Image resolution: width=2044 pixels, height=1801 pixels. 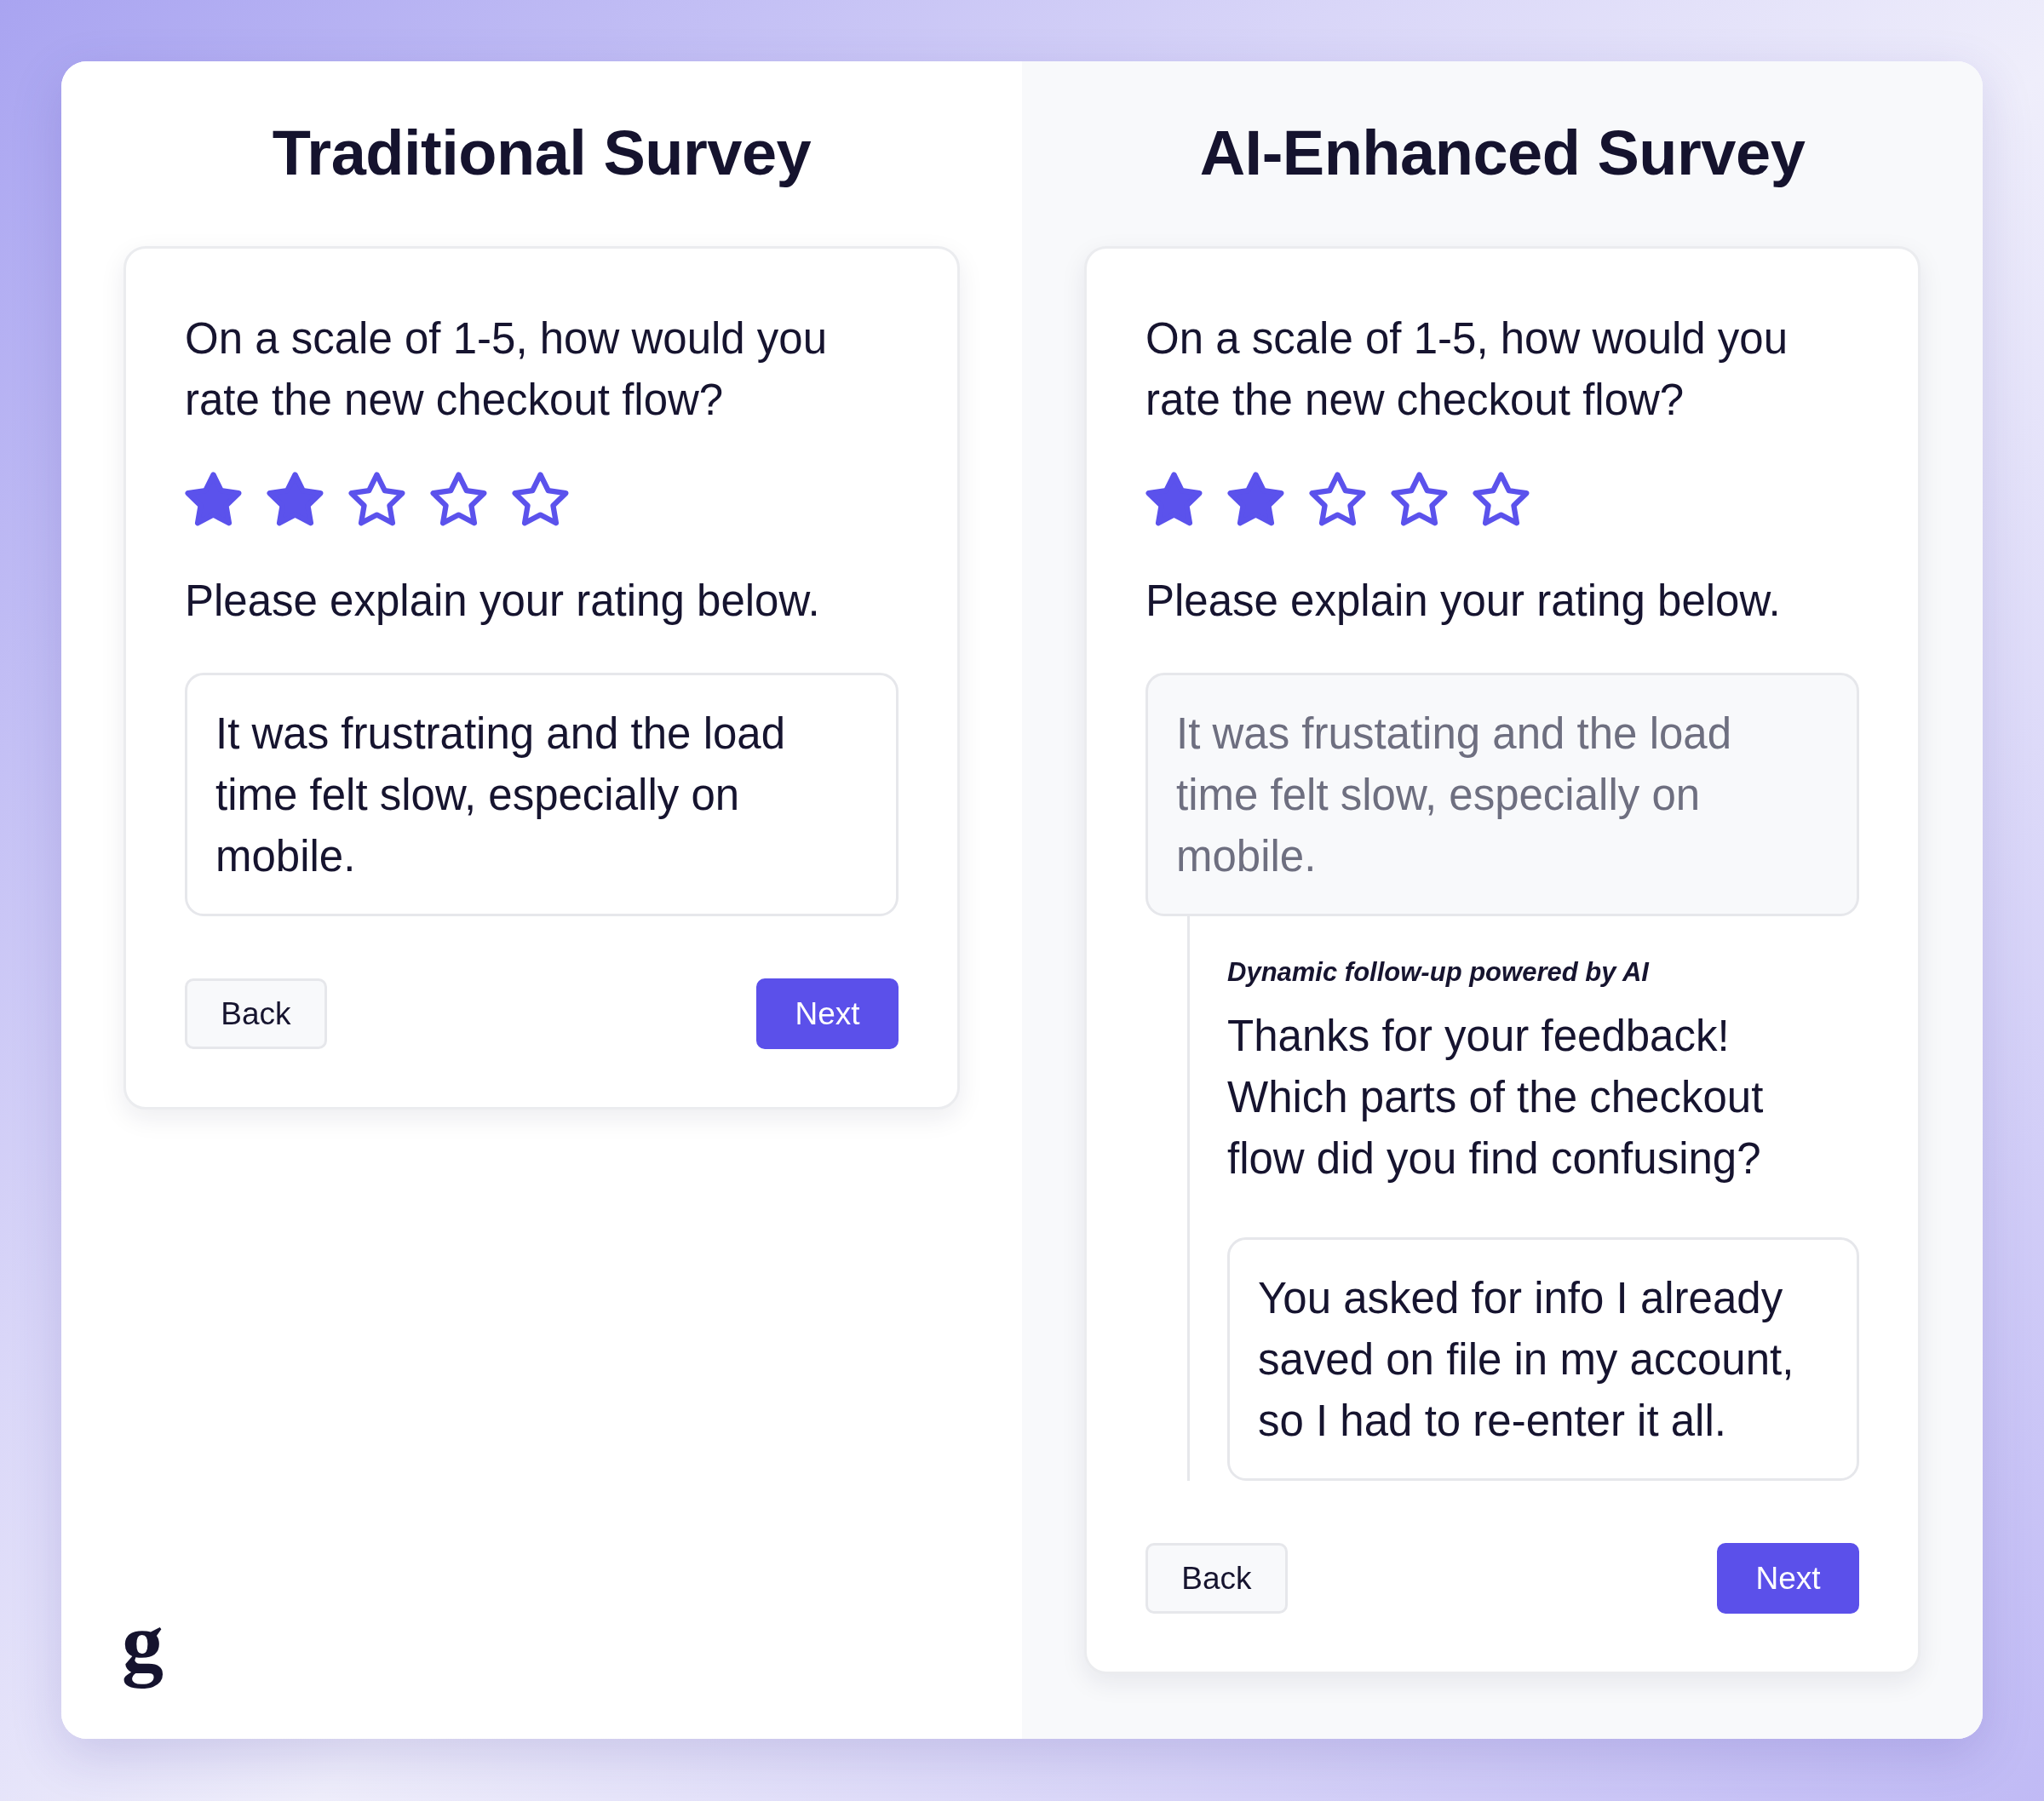 What do you see at coordinates (1502, 154) in the screenshot?
I see `panel-title: AI-Enhanced Survey` at bounding box center [1502, 154].